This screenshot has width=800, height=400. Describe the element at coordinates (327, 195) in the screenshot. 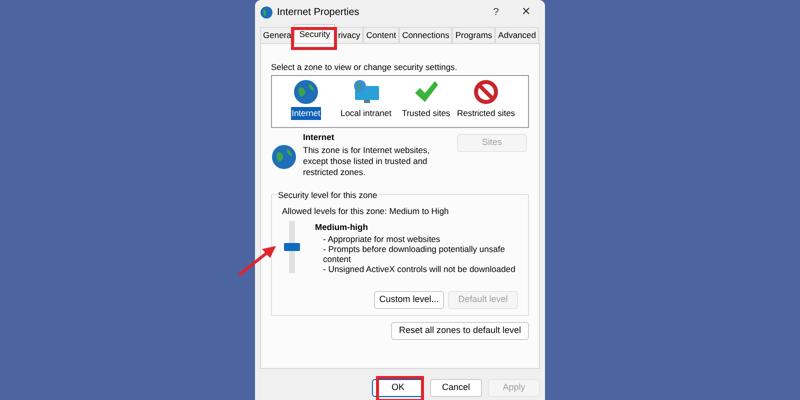

I see `group-legend: Security level for this zone` at that location.